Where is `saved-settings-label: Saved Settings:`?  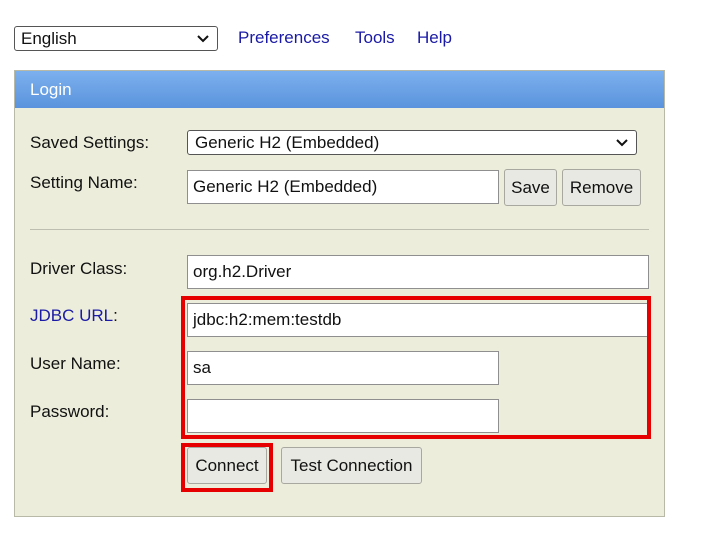 saved-settings-label: Saved Settings: is located at coordinates (90, 142).